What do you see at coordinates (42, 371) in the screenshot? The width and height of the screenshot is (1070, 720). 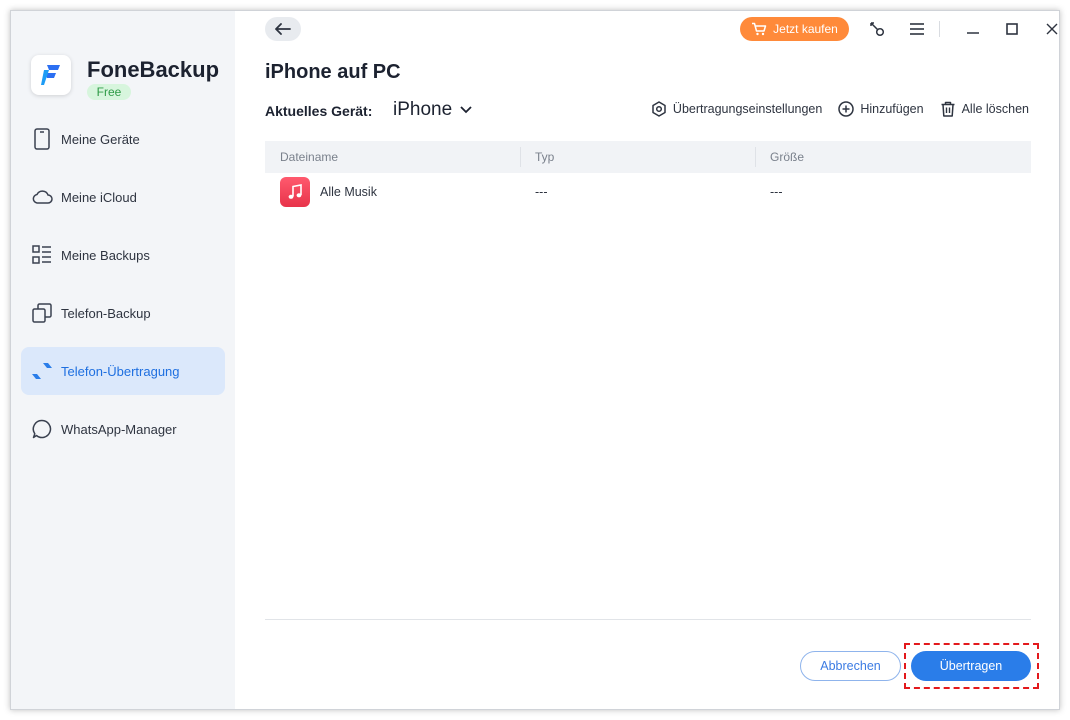 I see `transfer-icon` at bounding box center [42, 371].